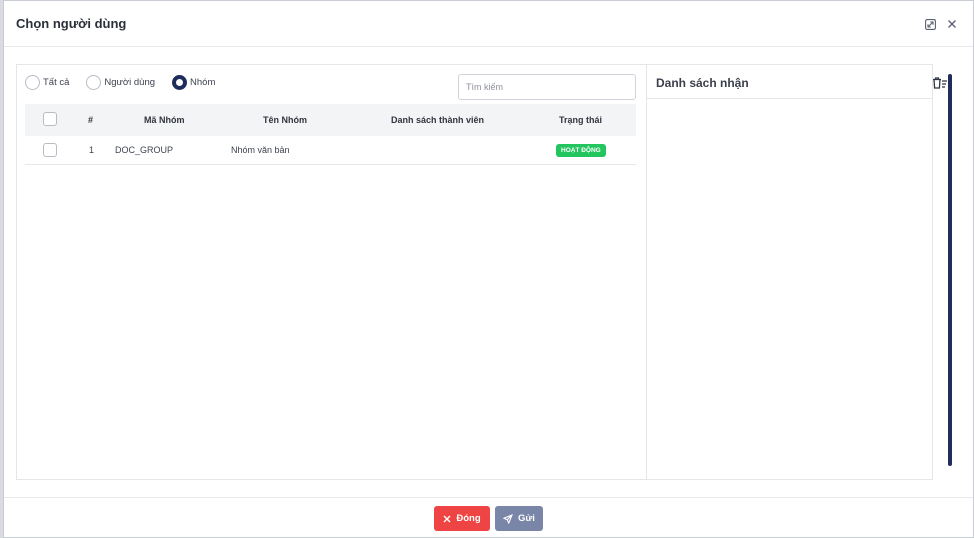  I want to click on radio-all-circle, so click(32, 82).